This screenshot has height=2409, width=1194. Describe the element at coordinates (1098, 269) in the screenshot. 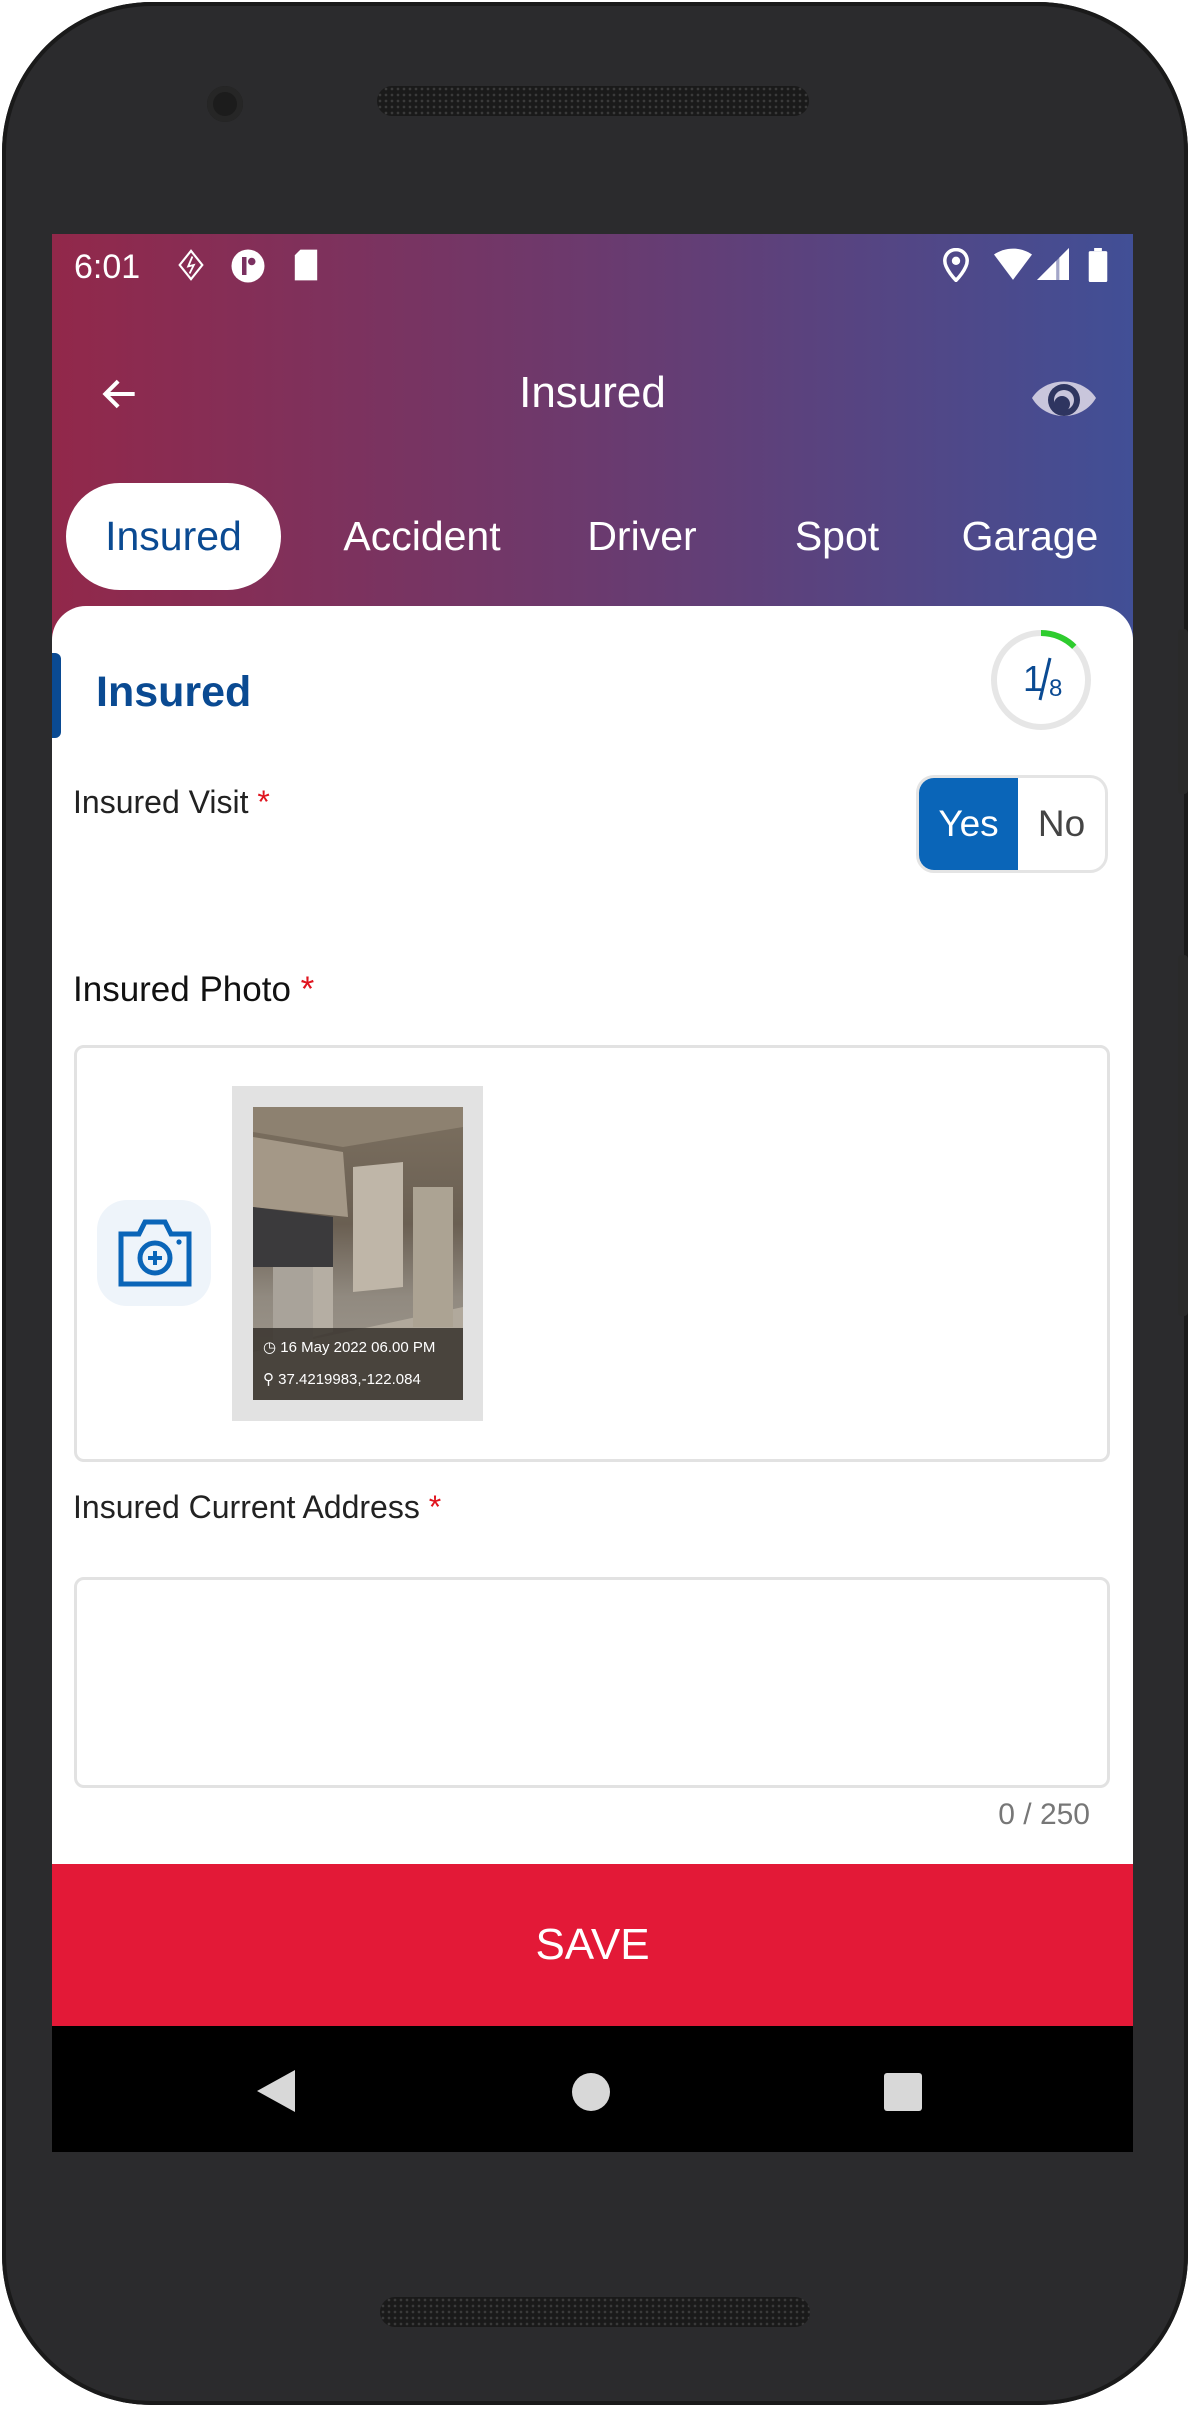

I see `battery-icon` at that location.